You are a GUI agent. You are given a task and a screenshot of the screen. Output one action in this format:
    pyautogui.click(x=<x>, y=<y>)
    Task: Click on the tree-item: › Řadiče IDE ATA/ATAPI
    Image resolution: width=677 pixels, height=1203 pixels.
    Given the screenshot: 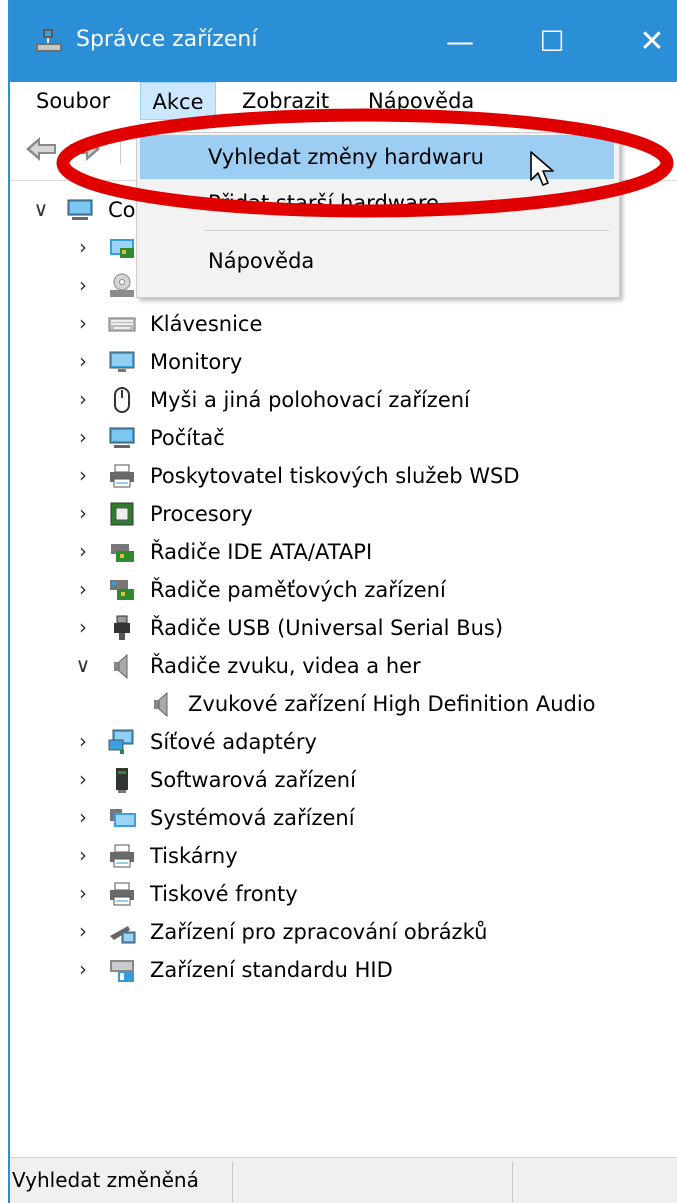 What is the action you would take?
    pyautogui.click(x=343, y=552)
    